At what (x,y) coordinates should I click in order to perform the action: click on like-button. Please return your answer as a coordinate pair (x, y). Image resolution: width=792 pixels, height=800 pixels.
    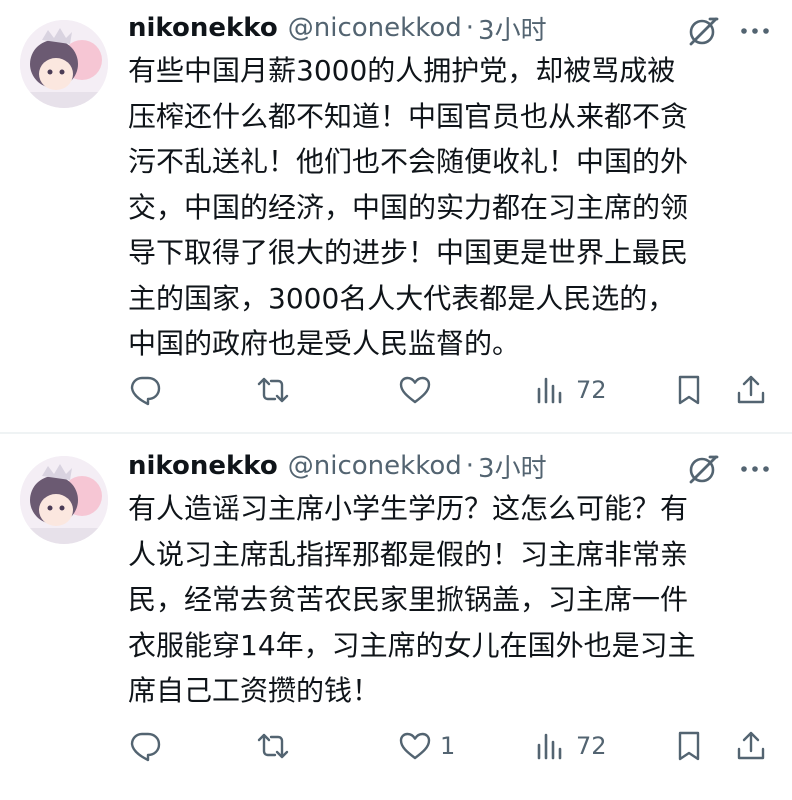
    Looking at the image, I should click on (419, 390).